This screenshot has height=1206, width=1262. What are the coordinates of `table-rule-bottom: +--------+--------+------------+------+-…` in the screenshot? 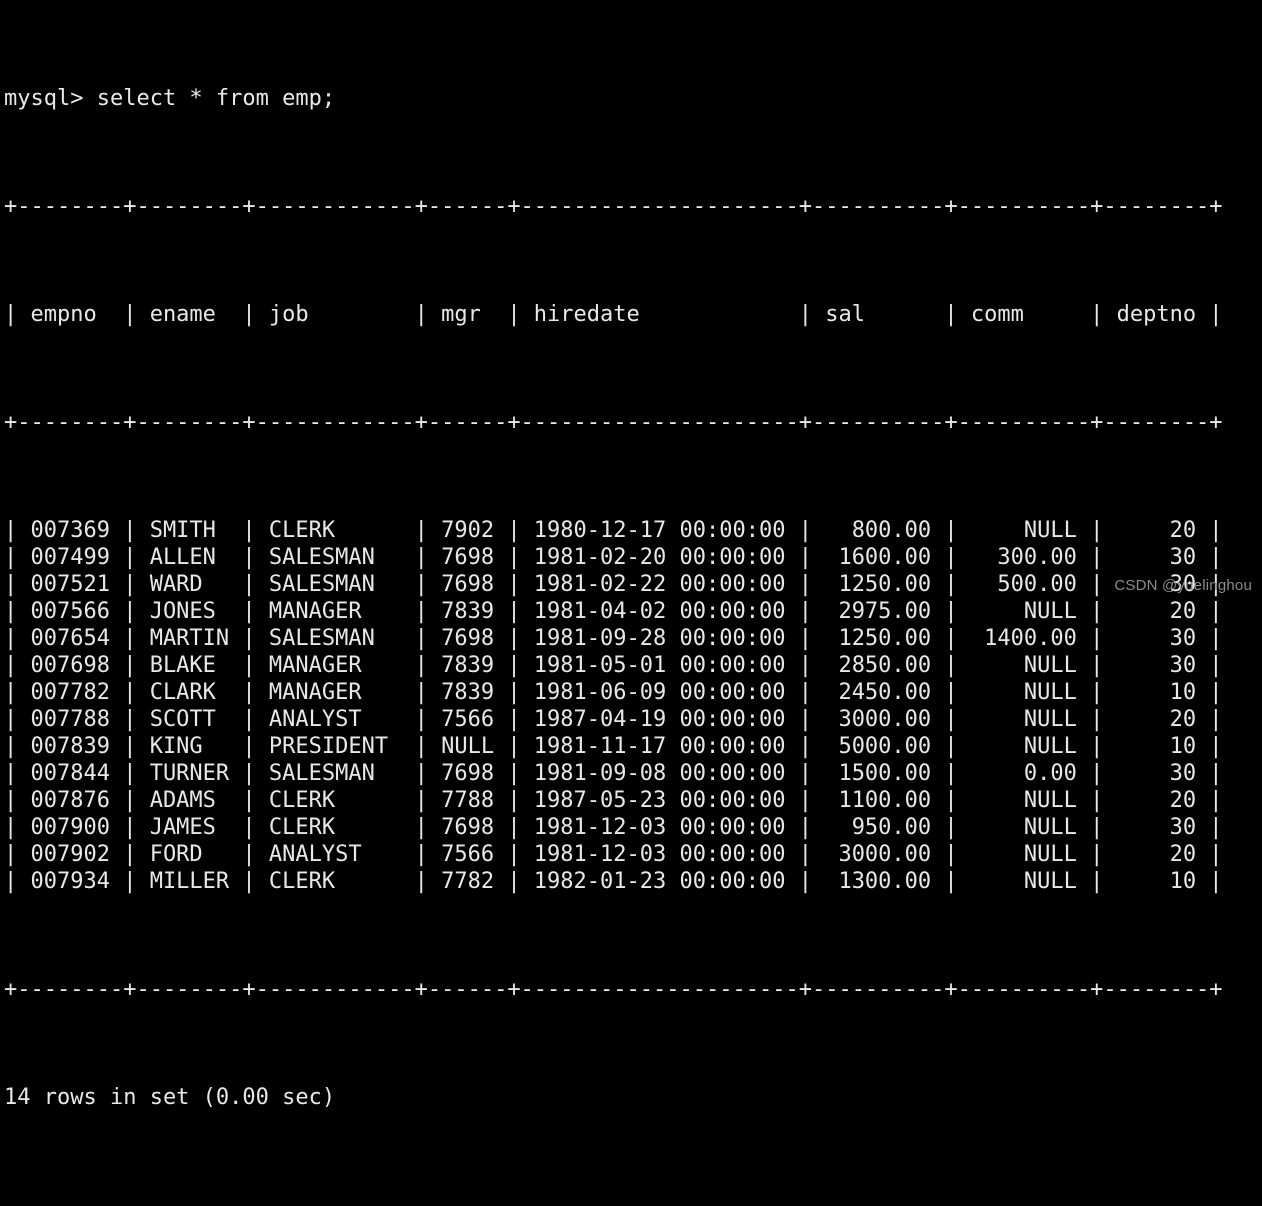 It's located at (613, 989).